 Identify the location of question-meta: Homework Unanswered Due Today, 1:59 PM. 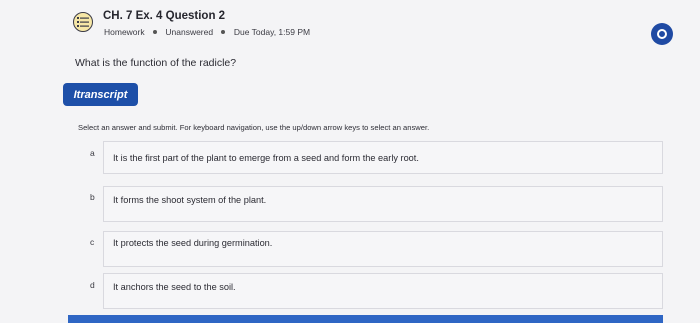
(207, 32).